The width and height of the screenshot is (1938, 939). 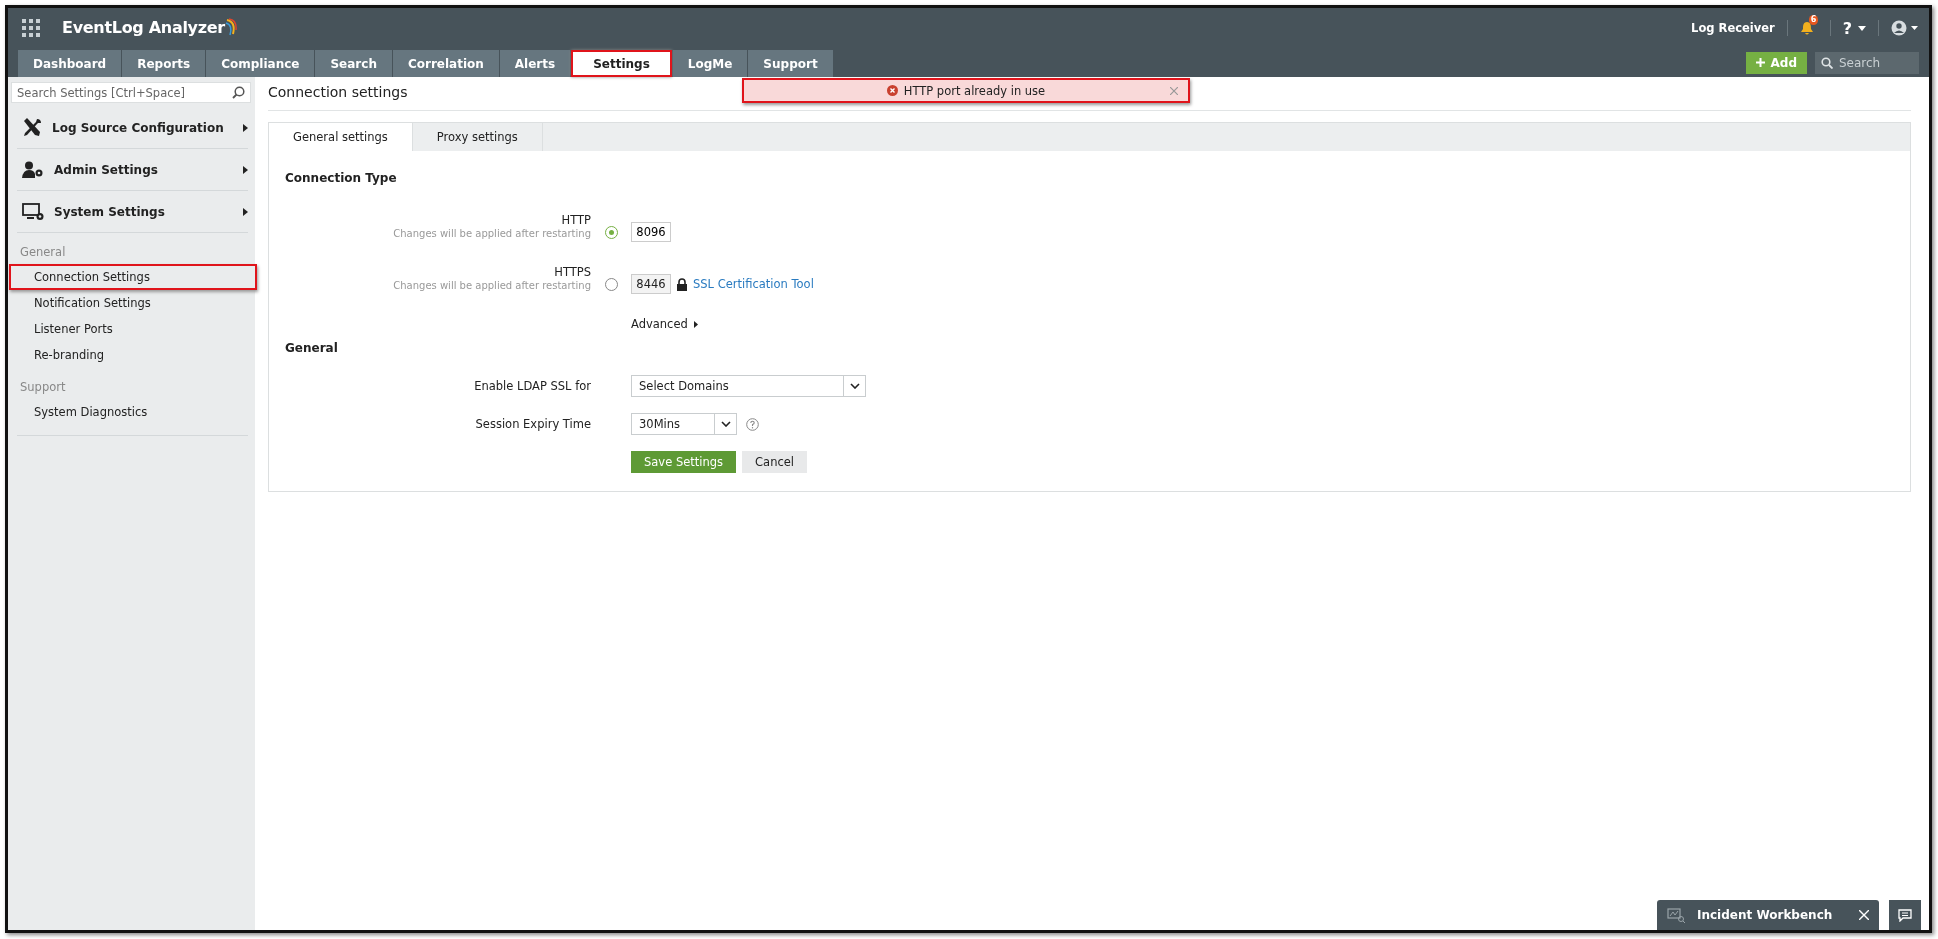 I want to click on help-icon, so click(x=752, y=424).